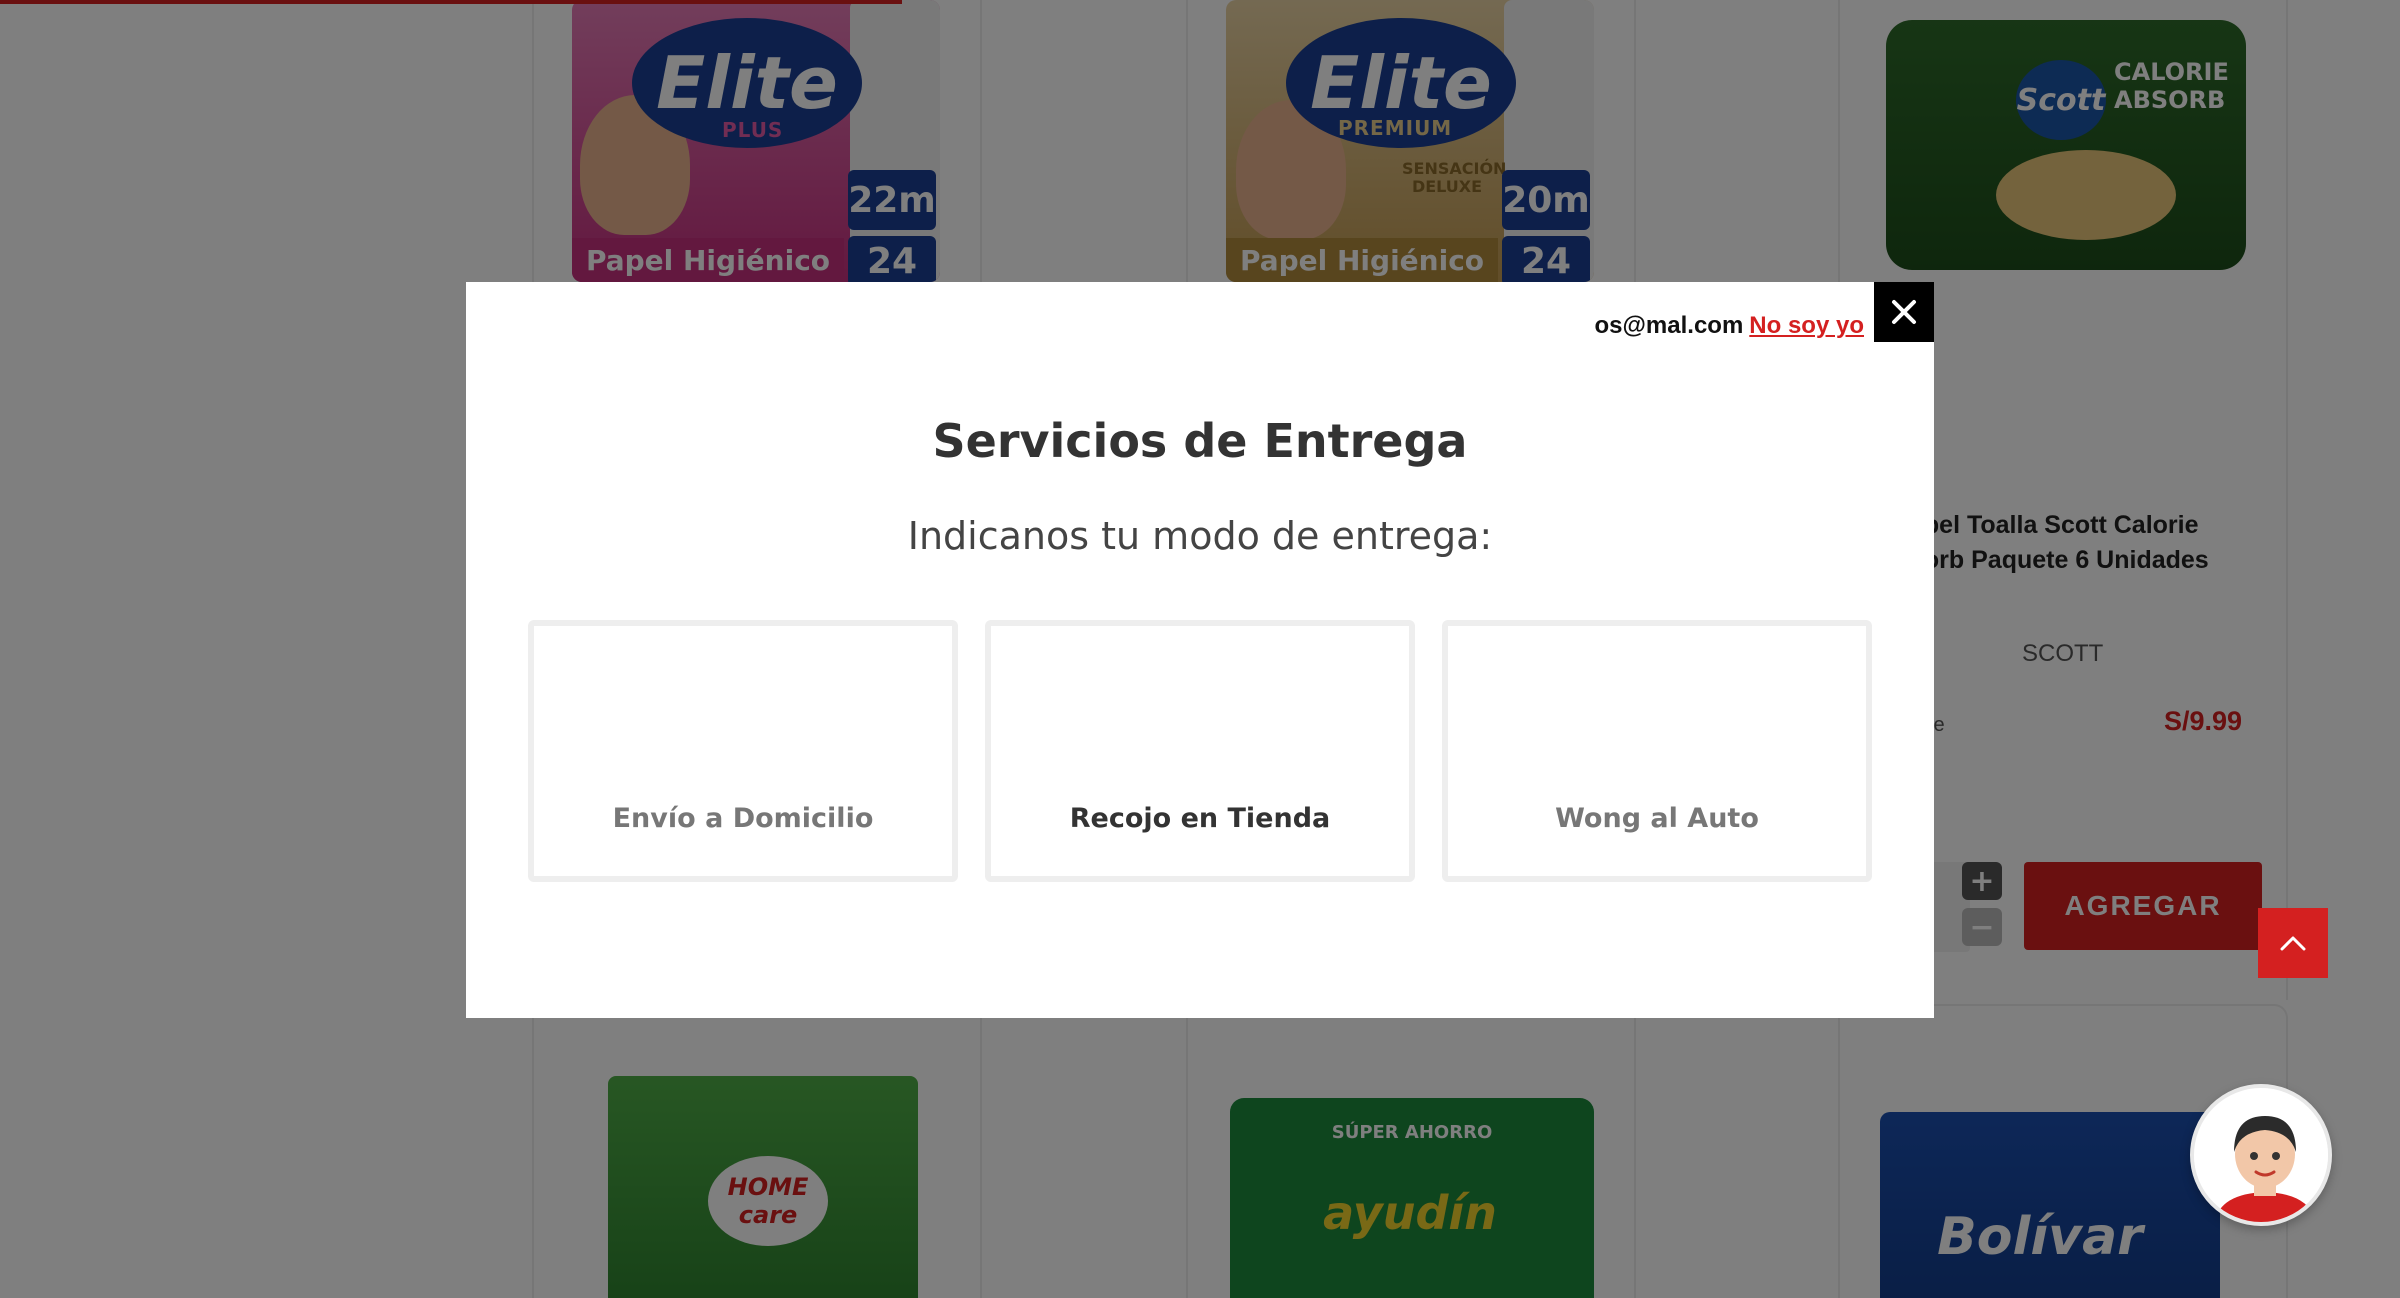 The height and width of the screenshot is (1298, 2400). I want to click on user-info: os@mal.com No soy yo, so click(1729, 326).